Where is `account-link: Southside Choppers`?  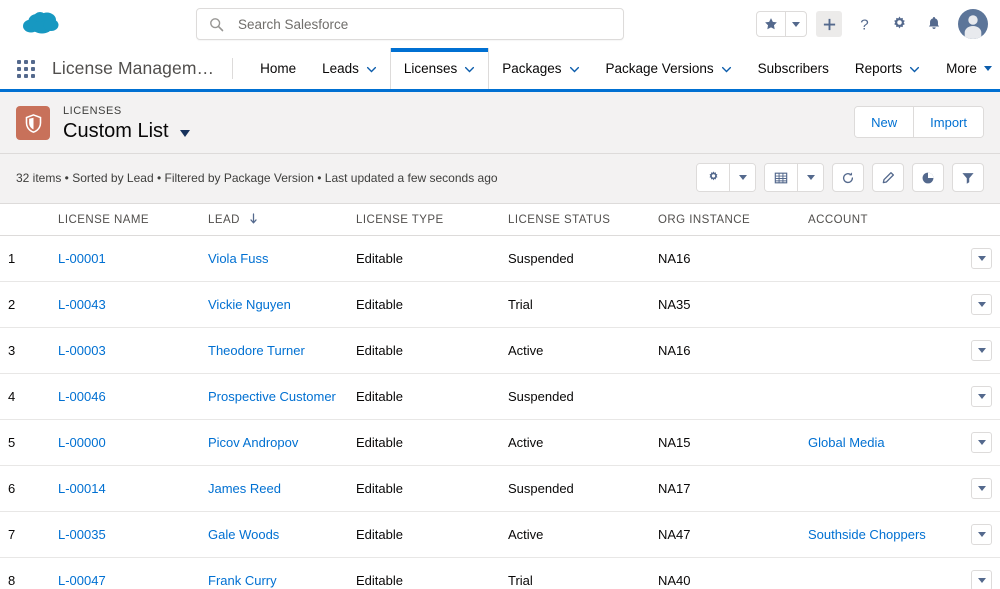 account-link: Southside Choppers is located at coordinates (867, 534).